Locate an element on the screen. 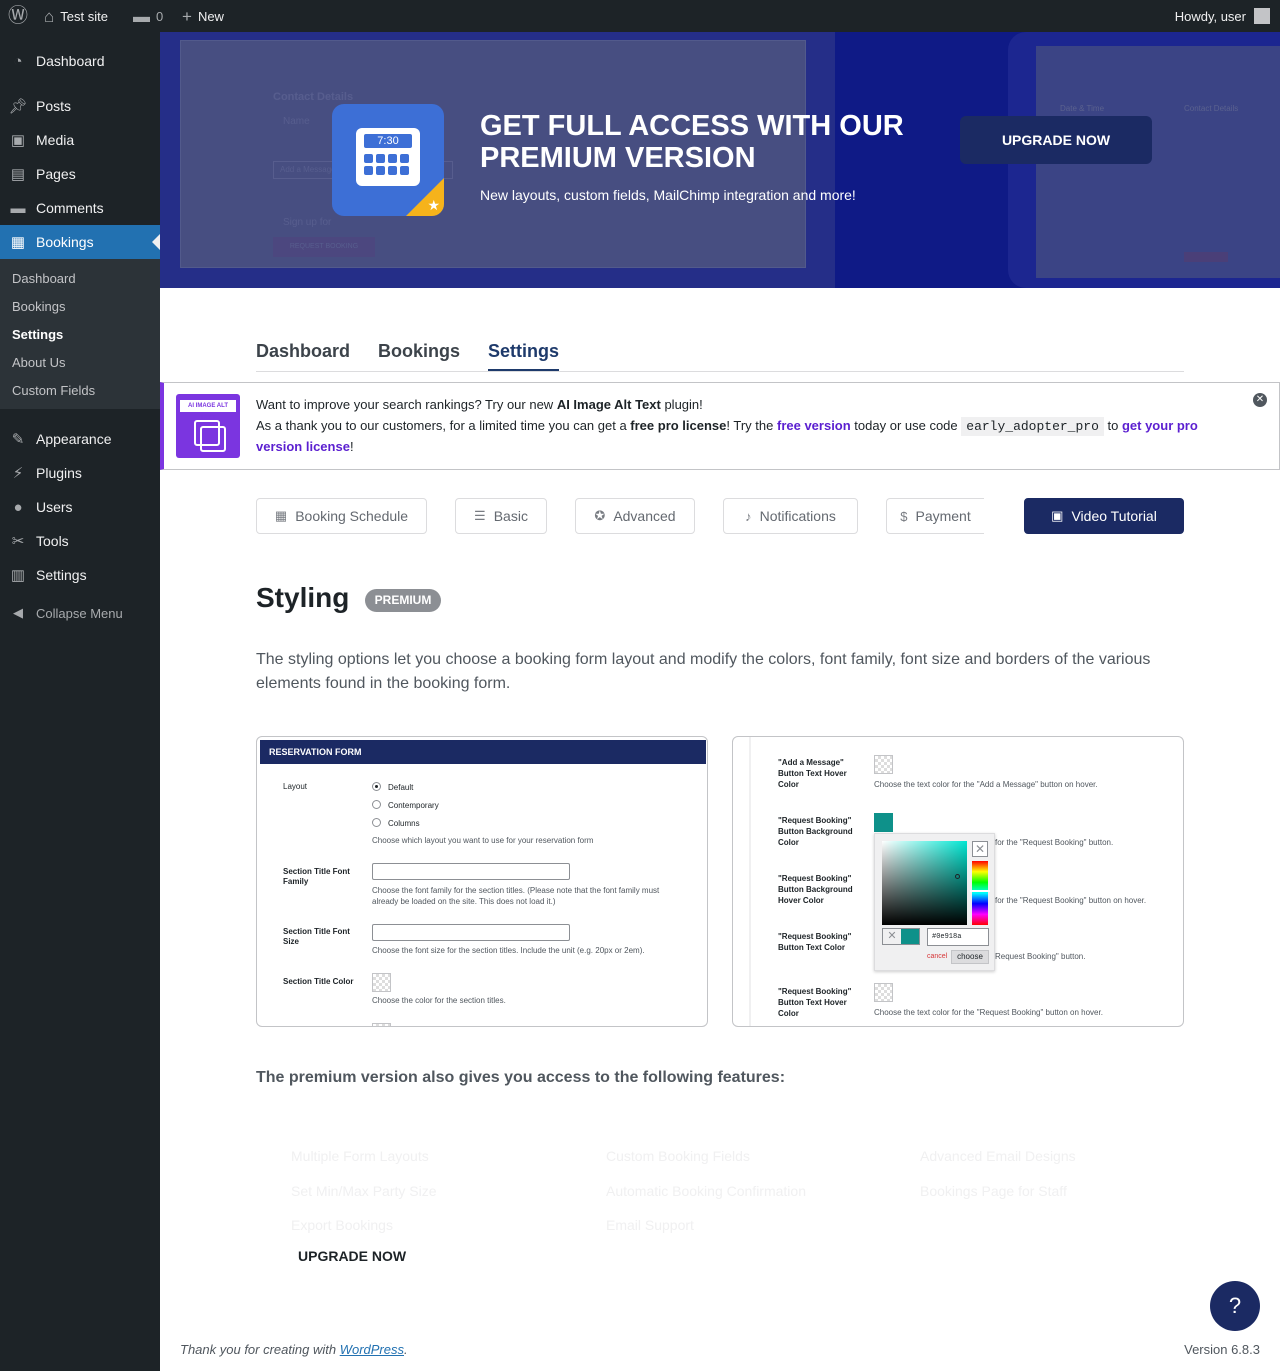 Image resolution: width=1280 pixels, height=1371 pixels. comments-link: ▬ 0 is located at coordinates (148, 16).